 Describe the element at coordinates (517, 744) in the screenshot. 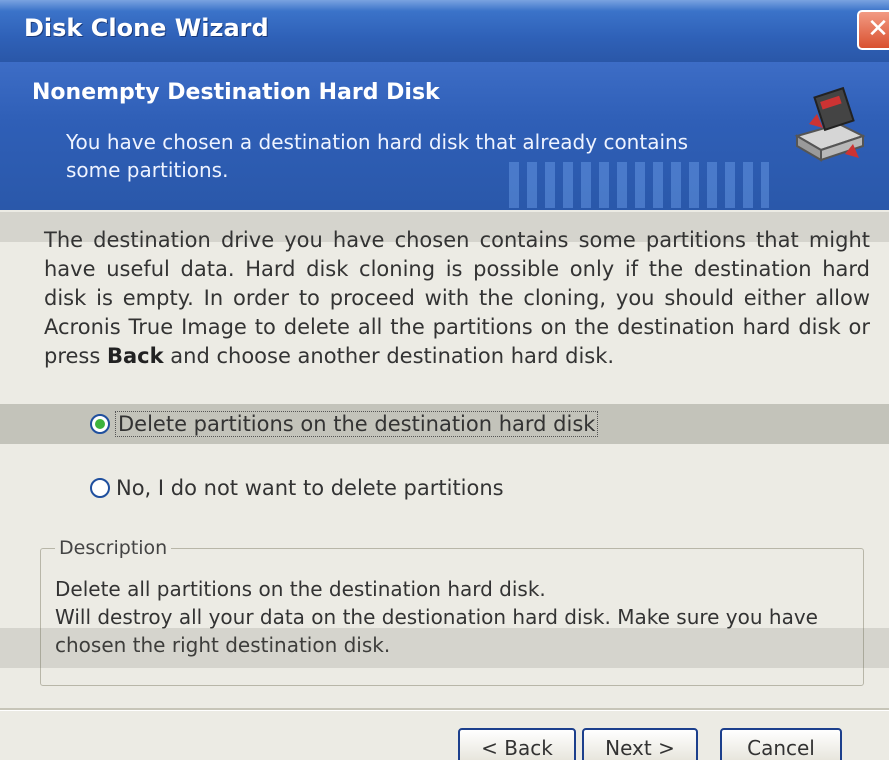

I see `back-button: < Back` at that location.